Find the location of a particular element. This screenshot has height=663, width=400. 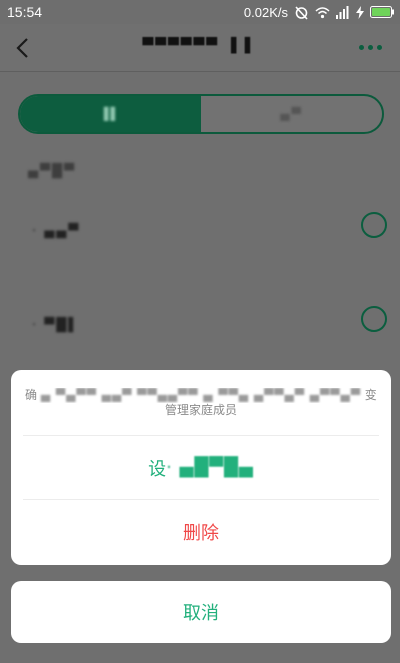

chevron-left-icon is located at coordinates (23, 48).